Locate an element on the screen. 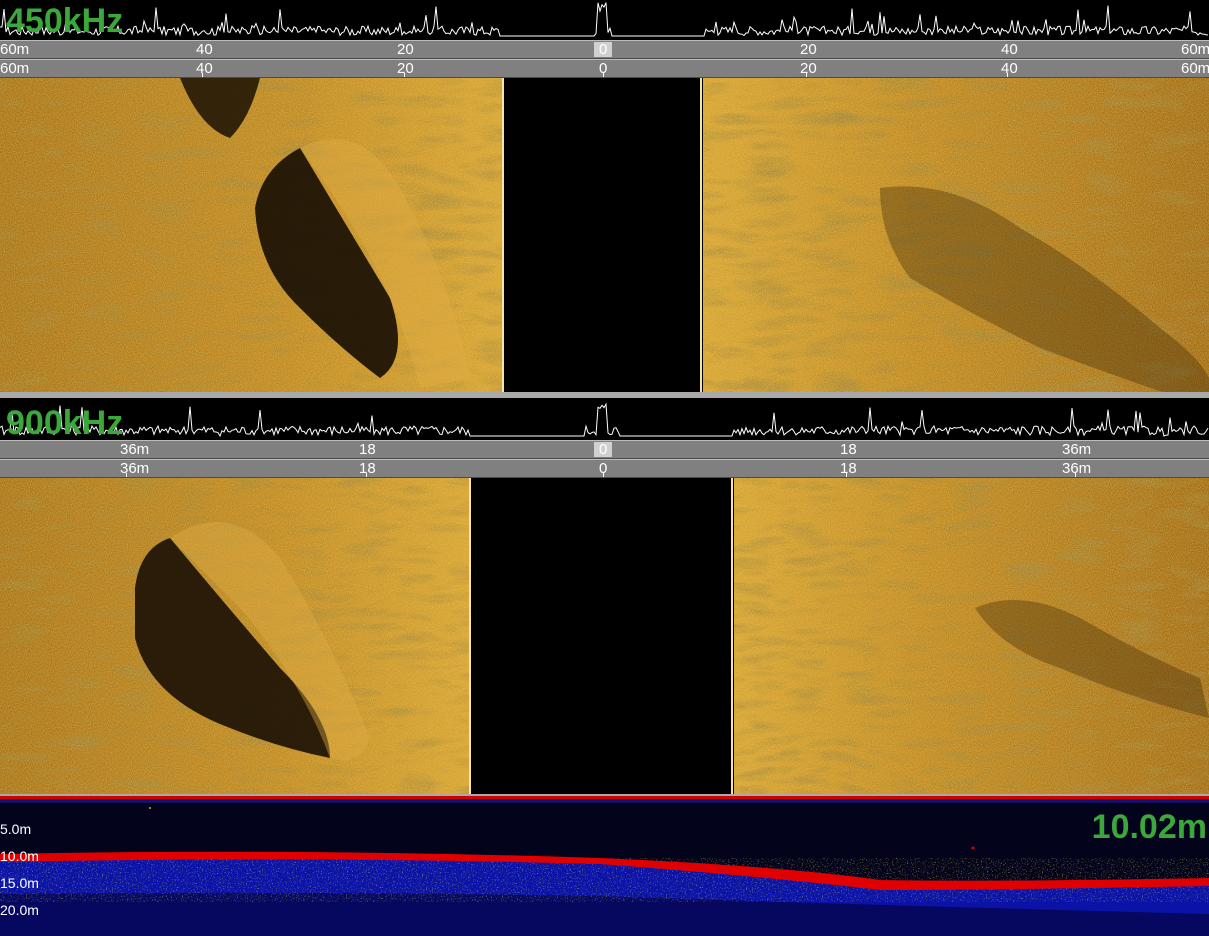 The width and height of the screenshot is (1209, 936). echogram-image is located at coordinates (604, 866).